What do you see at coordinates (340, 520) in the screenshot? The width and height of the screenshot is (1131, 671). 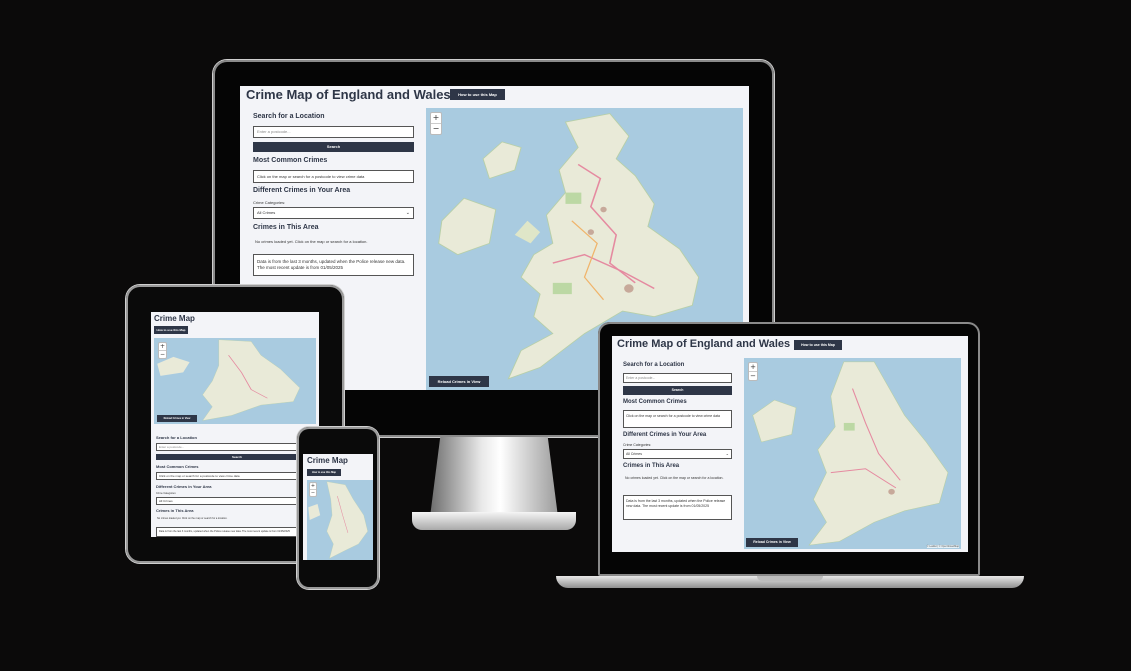 I see `crime-map: + −` at bounding box center [340, 520].